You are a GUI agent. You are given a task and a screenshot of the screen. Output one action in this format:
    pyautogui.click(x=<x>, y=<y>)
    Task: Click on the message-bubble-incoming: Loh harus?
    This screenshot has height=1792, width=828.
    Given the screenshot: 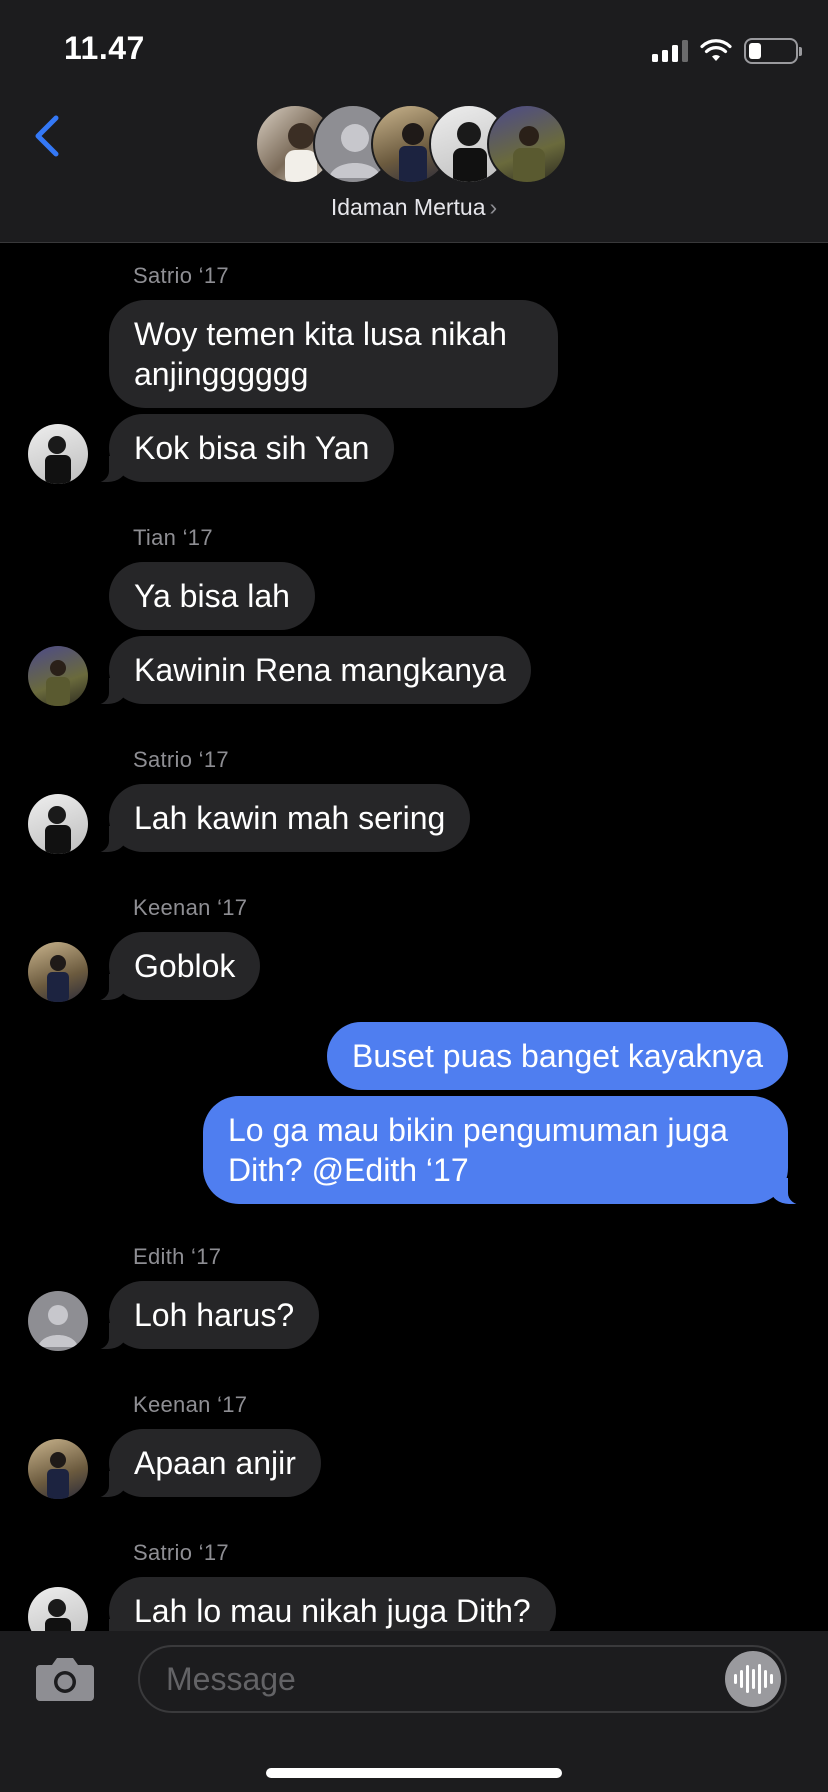 What is the action you would take?
    pyautogui.click(x=203, y=1315)
    